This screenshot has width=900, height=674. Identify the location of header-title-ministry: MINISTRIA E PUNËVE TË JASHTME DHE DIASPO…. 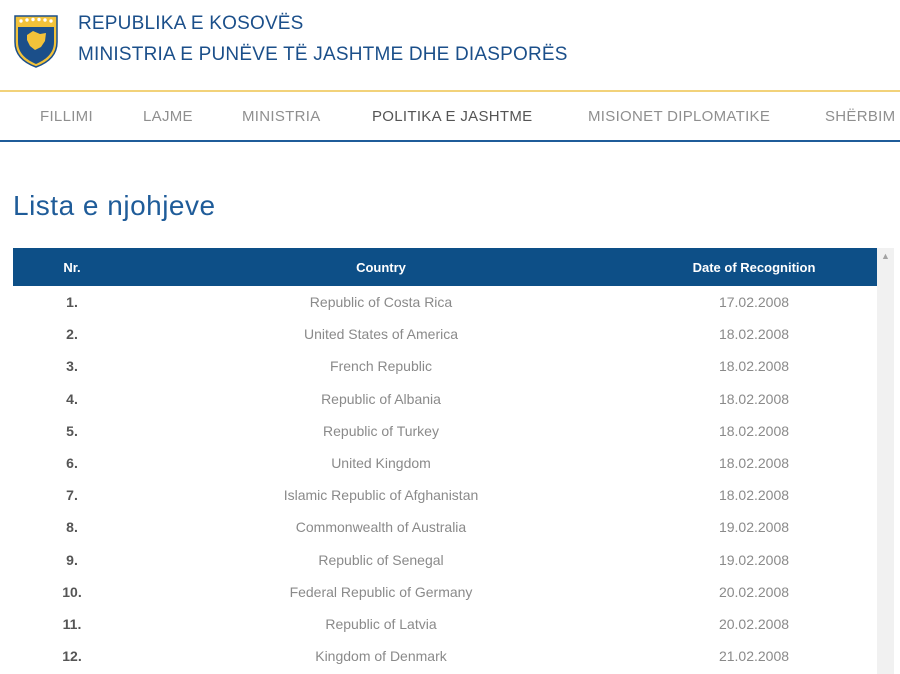
(323, 55).